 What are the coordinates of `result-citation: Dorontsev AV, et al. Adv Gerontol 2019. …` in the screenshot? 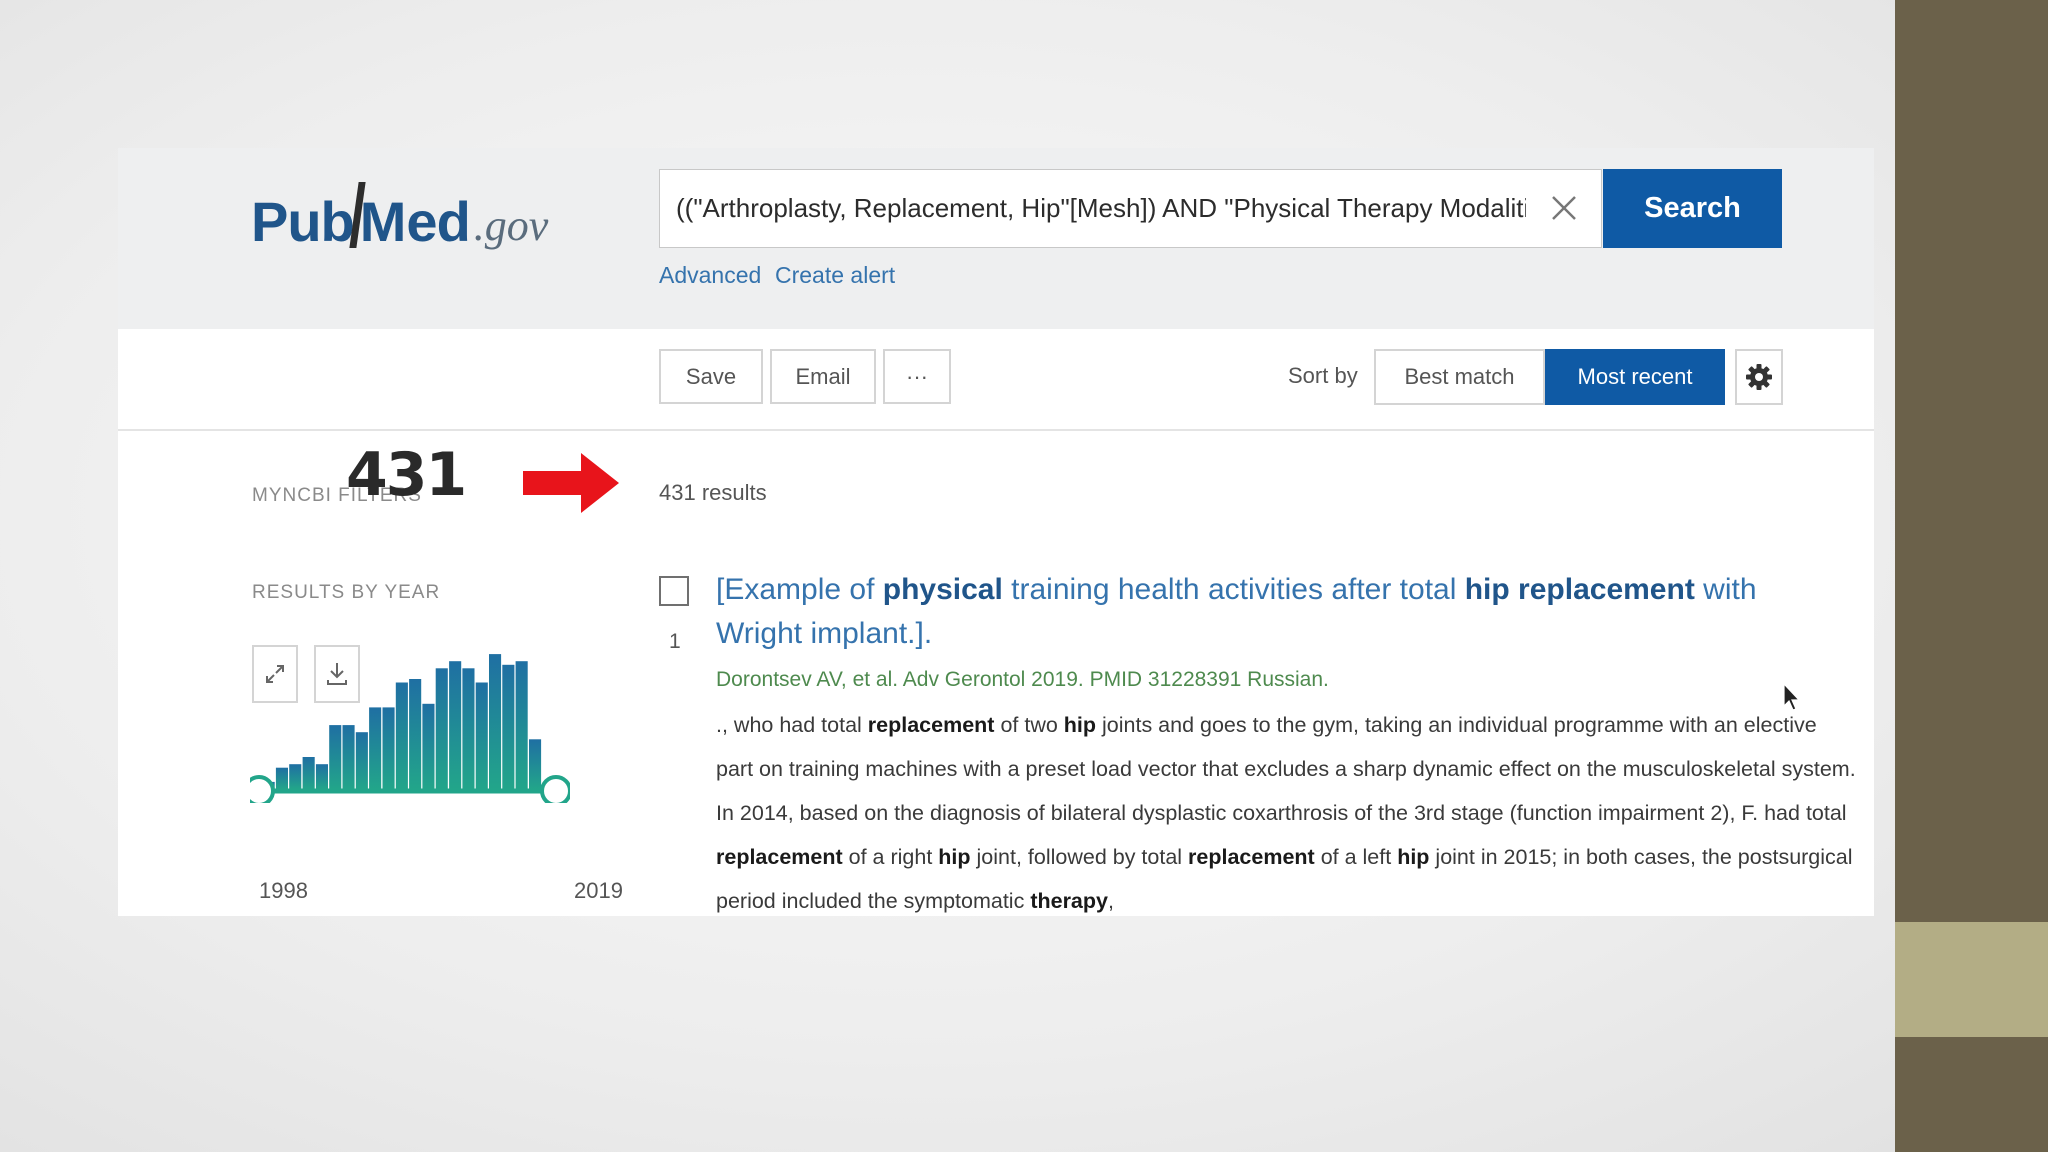 It's located at (1022, 679).